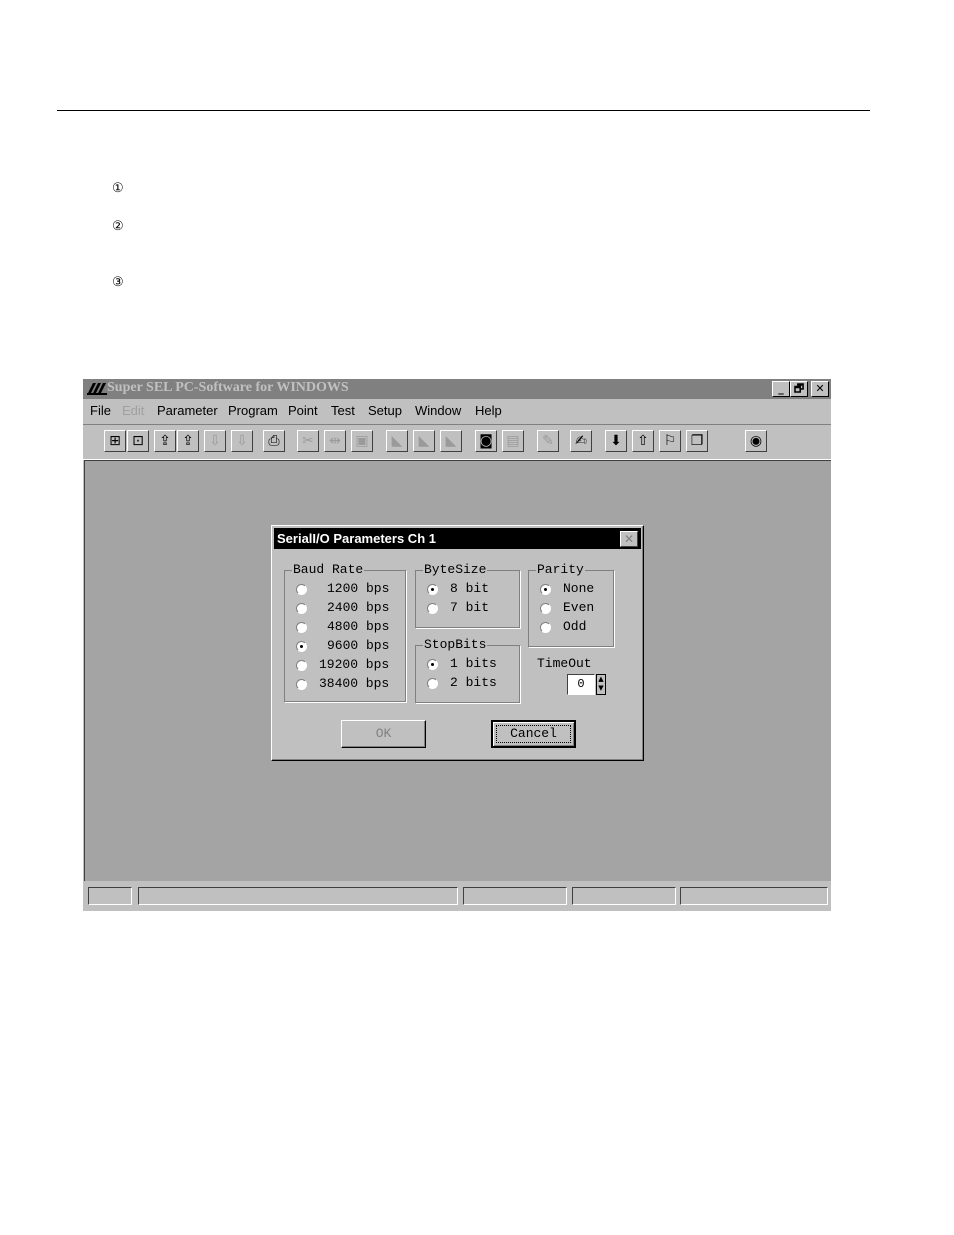  I want to click on radio-label: 4800 bps, so click(358, 626).